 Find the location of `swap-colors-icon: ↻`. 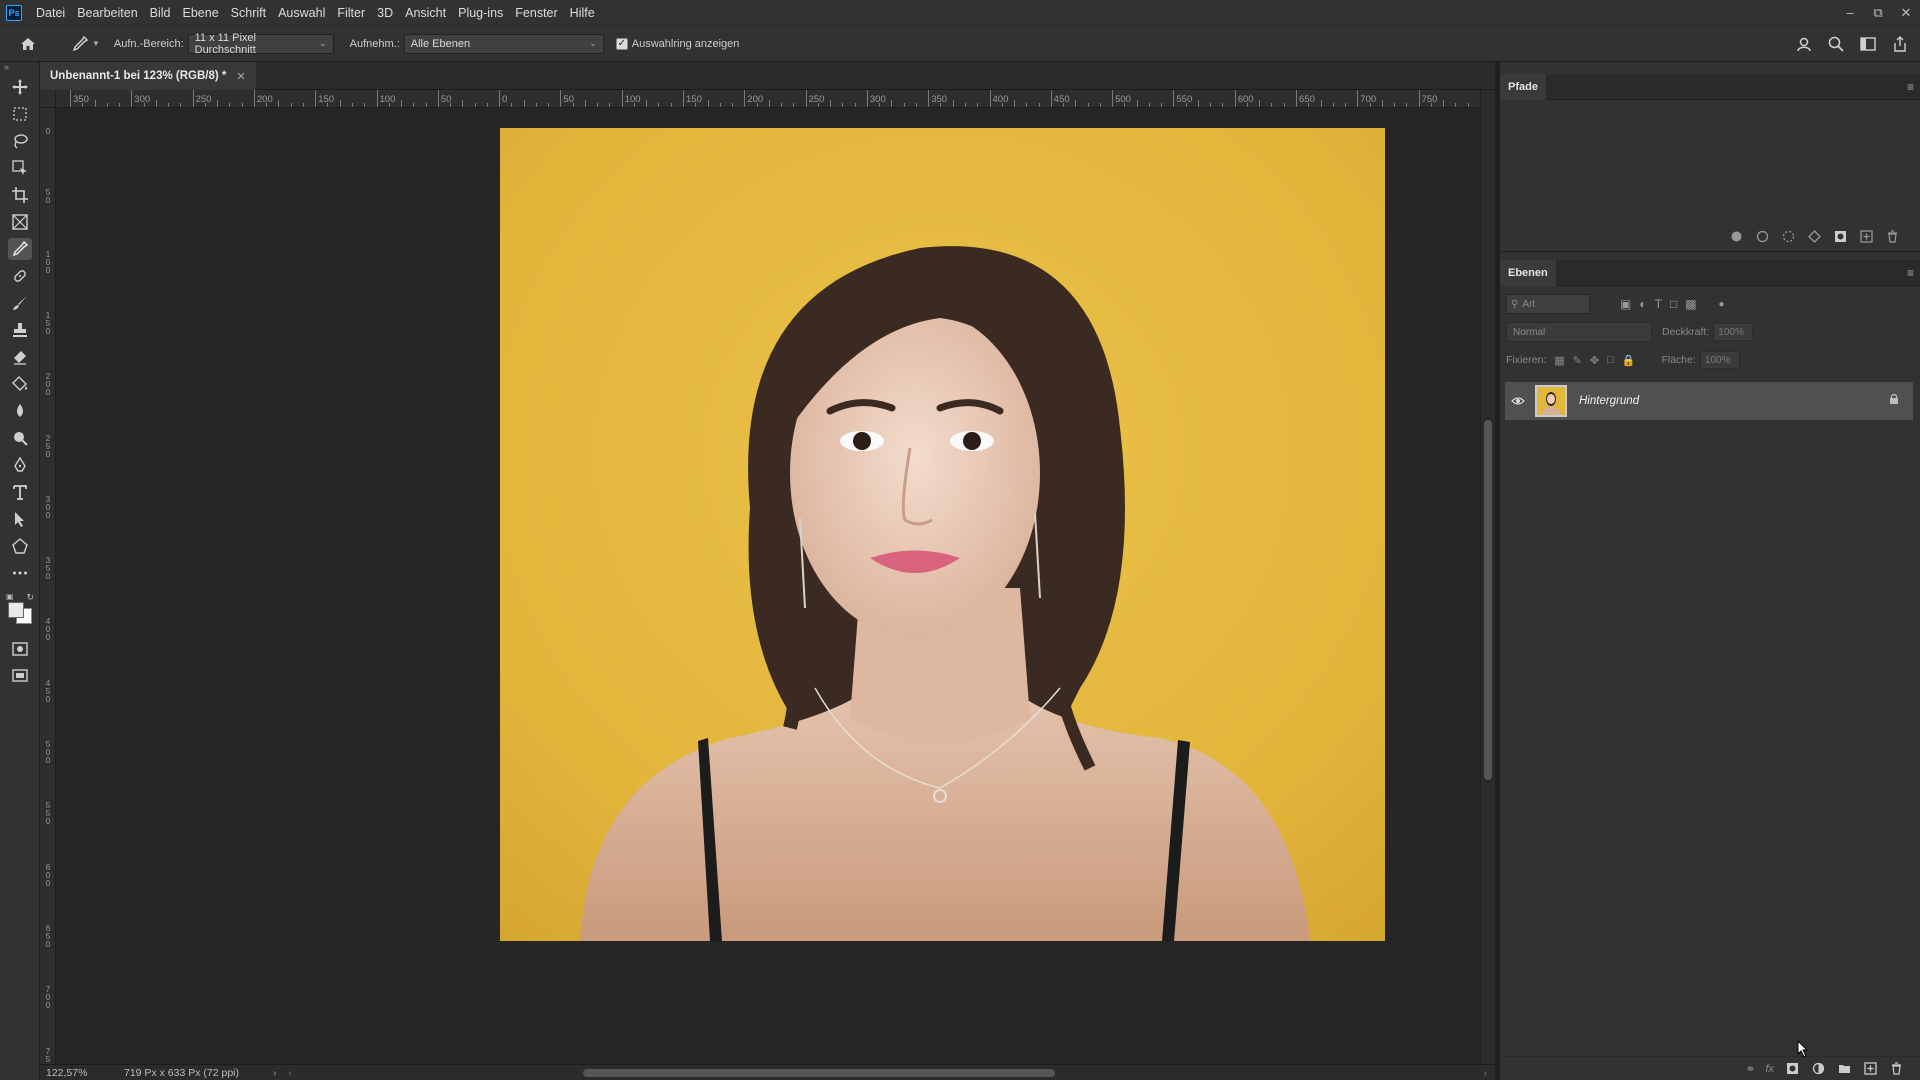

swap-colors-icon: ↻ is located at coordinates (30, 597).